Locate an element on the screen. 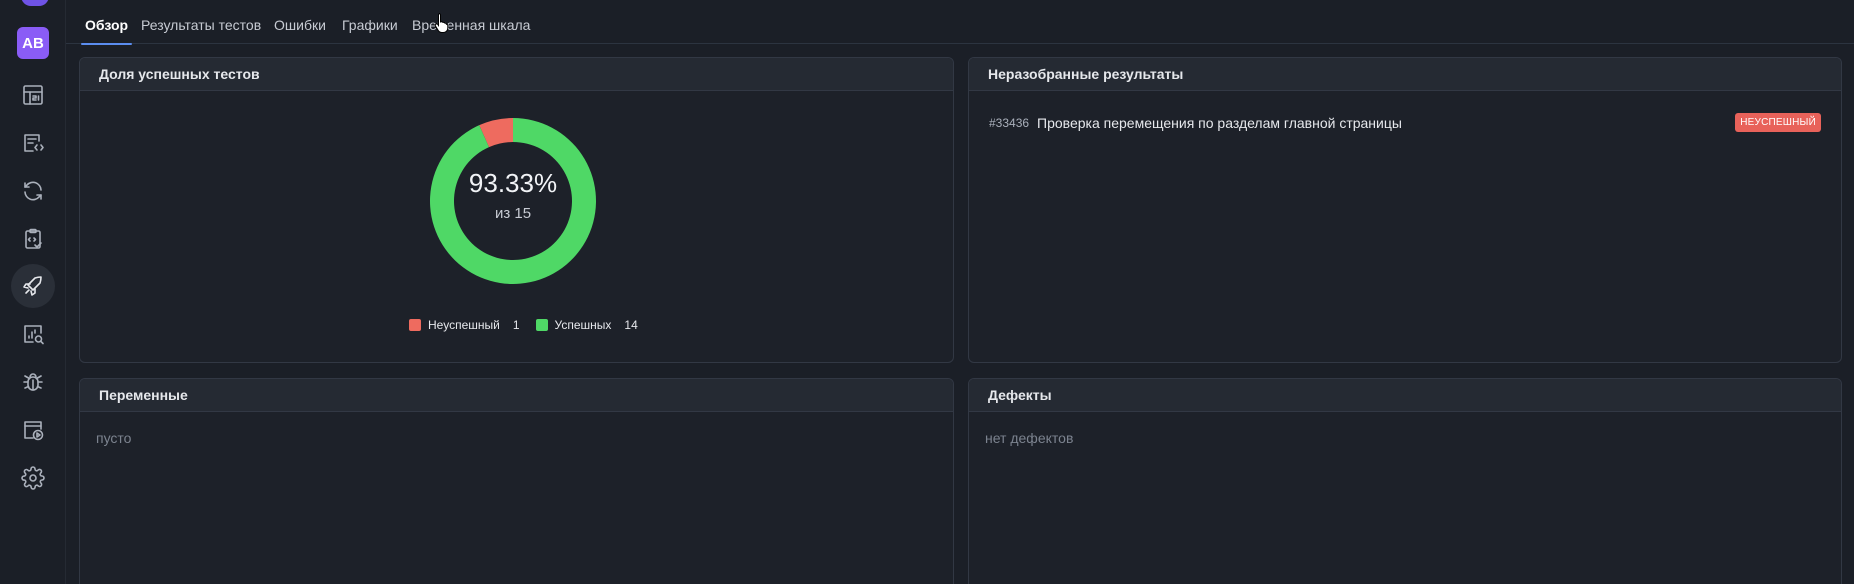  checklist-nav-button is located at coordinates (33, 239).